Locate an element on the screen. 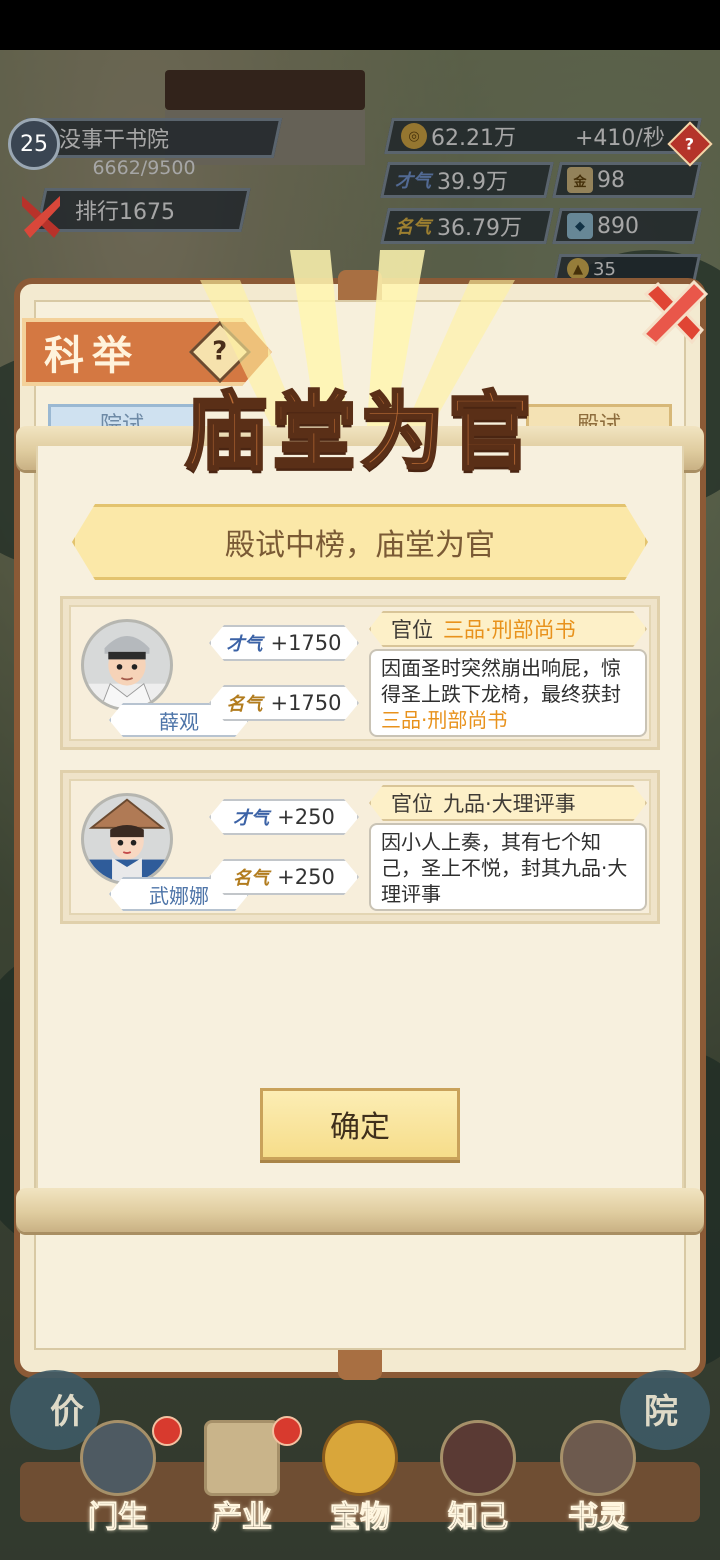 The height and width of the screenshot is (1560, 720). map-icon is located at coordinates (242, 1458).